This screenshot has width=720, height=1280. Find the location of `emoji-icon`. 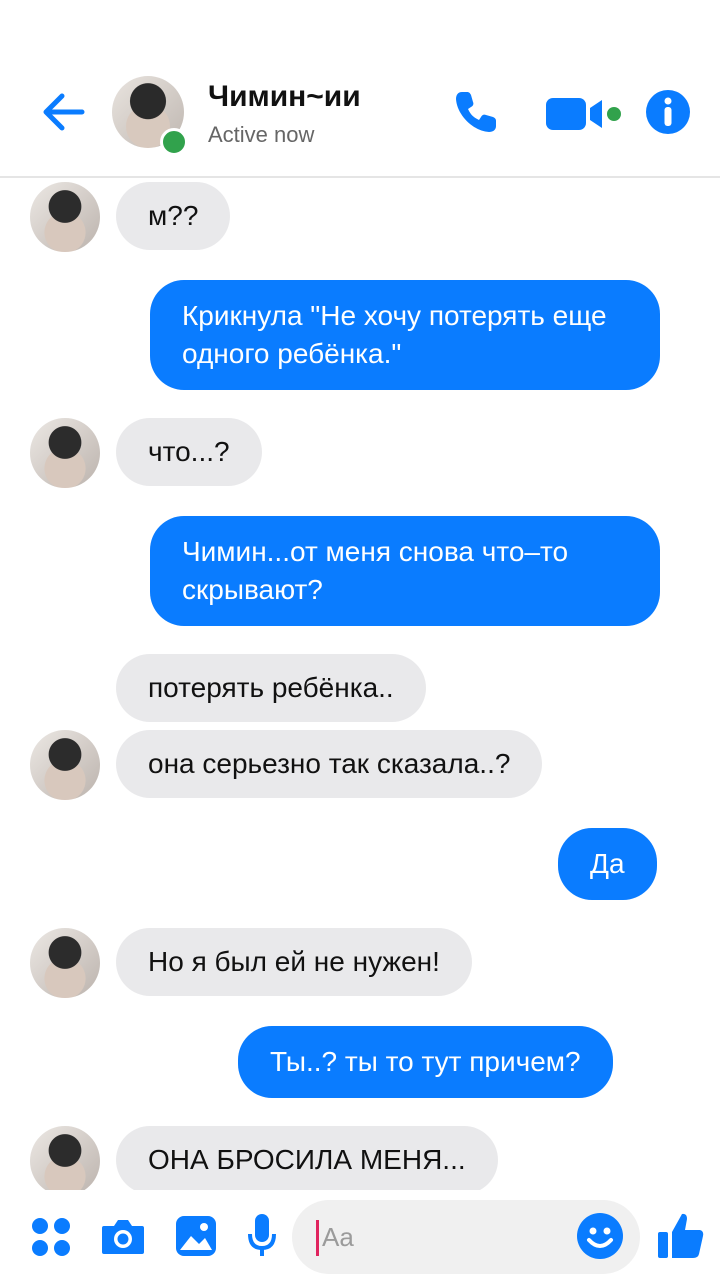

emoji-icon is located at coordinates (600, 1236).